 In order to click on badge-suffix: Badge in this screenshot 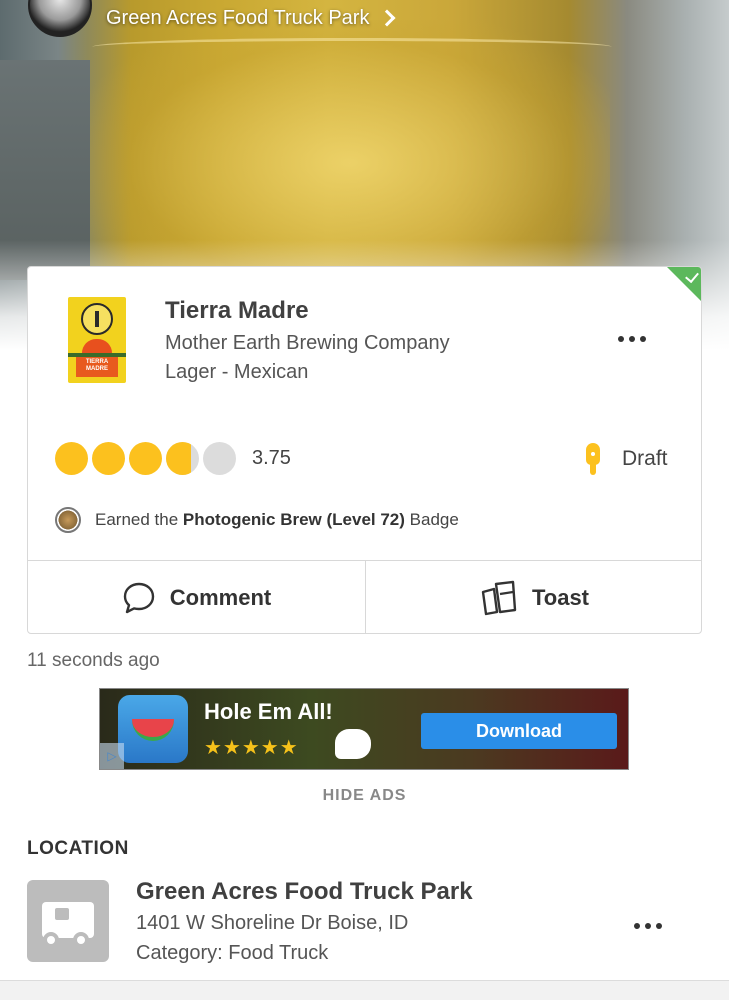, I will do `click(434, 519)`.